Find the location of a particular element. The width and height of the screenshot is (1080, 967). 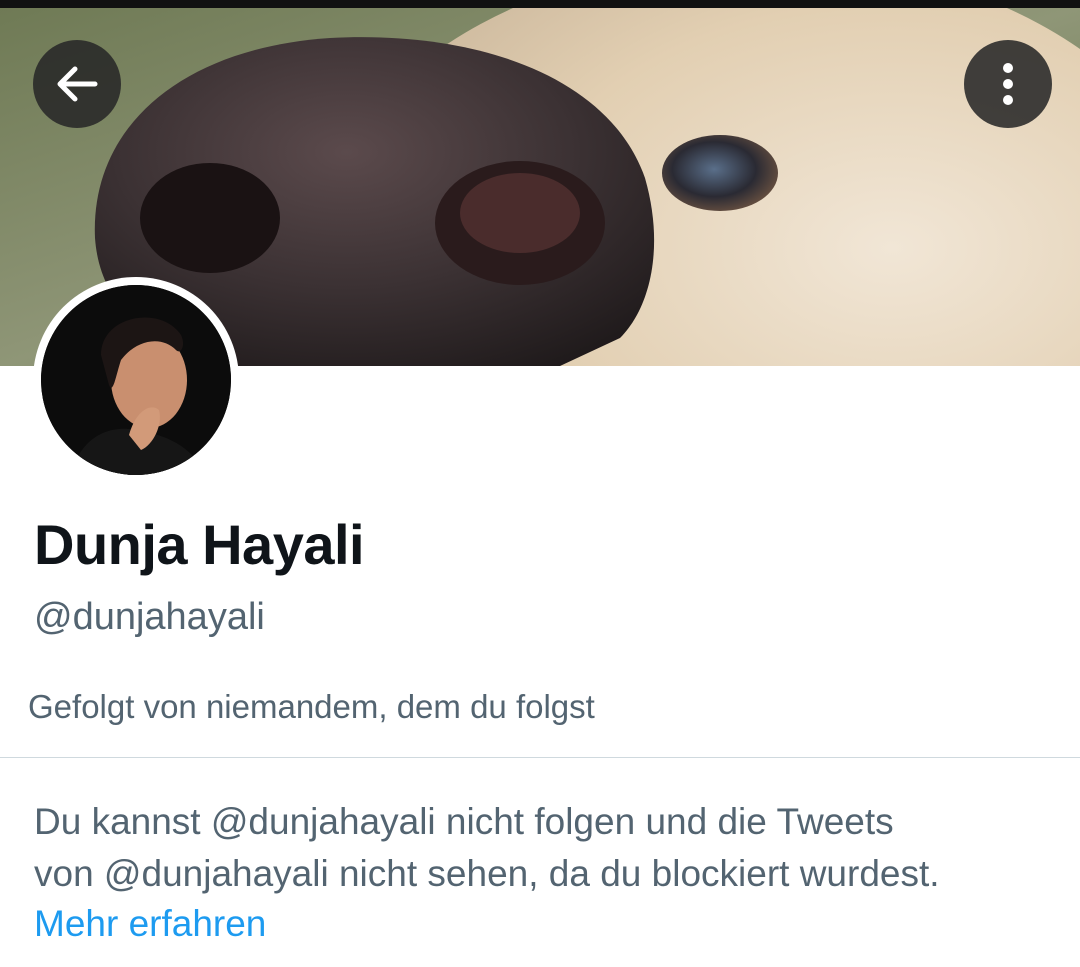

followed-by-text: Gefolgt von niemandem, dem du folgst is located at coordinates (311, 706).